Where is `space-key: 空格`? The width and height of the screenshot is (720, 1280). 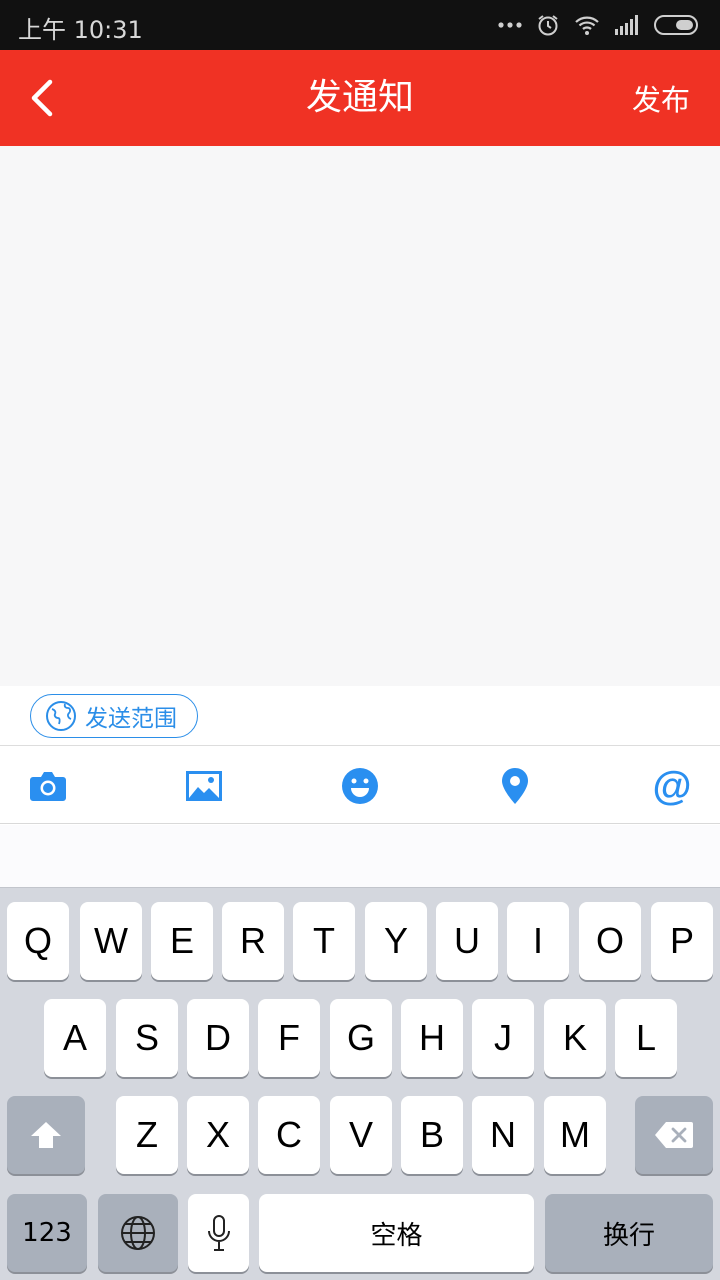
space-key: 空格 is located at coordinates (396, 1233).